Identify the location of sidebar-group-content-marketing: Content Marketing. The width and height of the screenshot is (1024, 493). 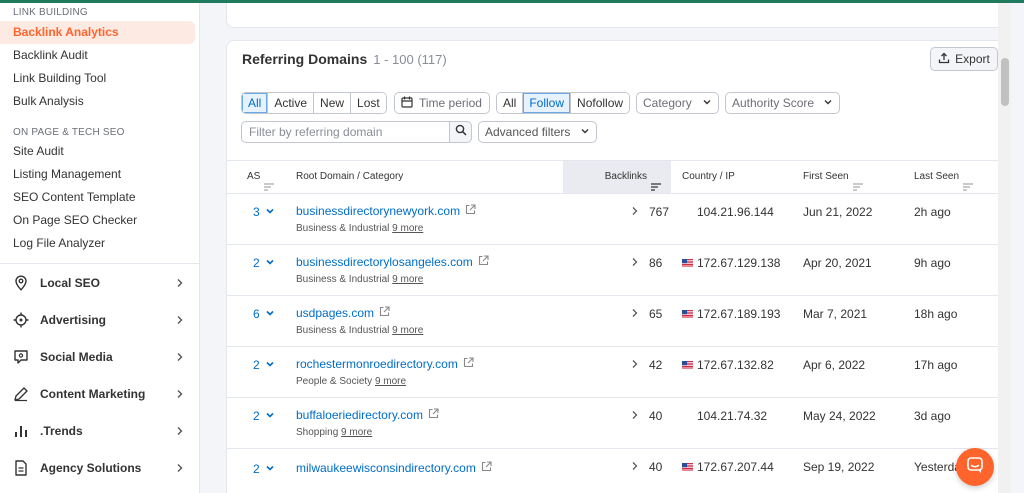
(99, 393).